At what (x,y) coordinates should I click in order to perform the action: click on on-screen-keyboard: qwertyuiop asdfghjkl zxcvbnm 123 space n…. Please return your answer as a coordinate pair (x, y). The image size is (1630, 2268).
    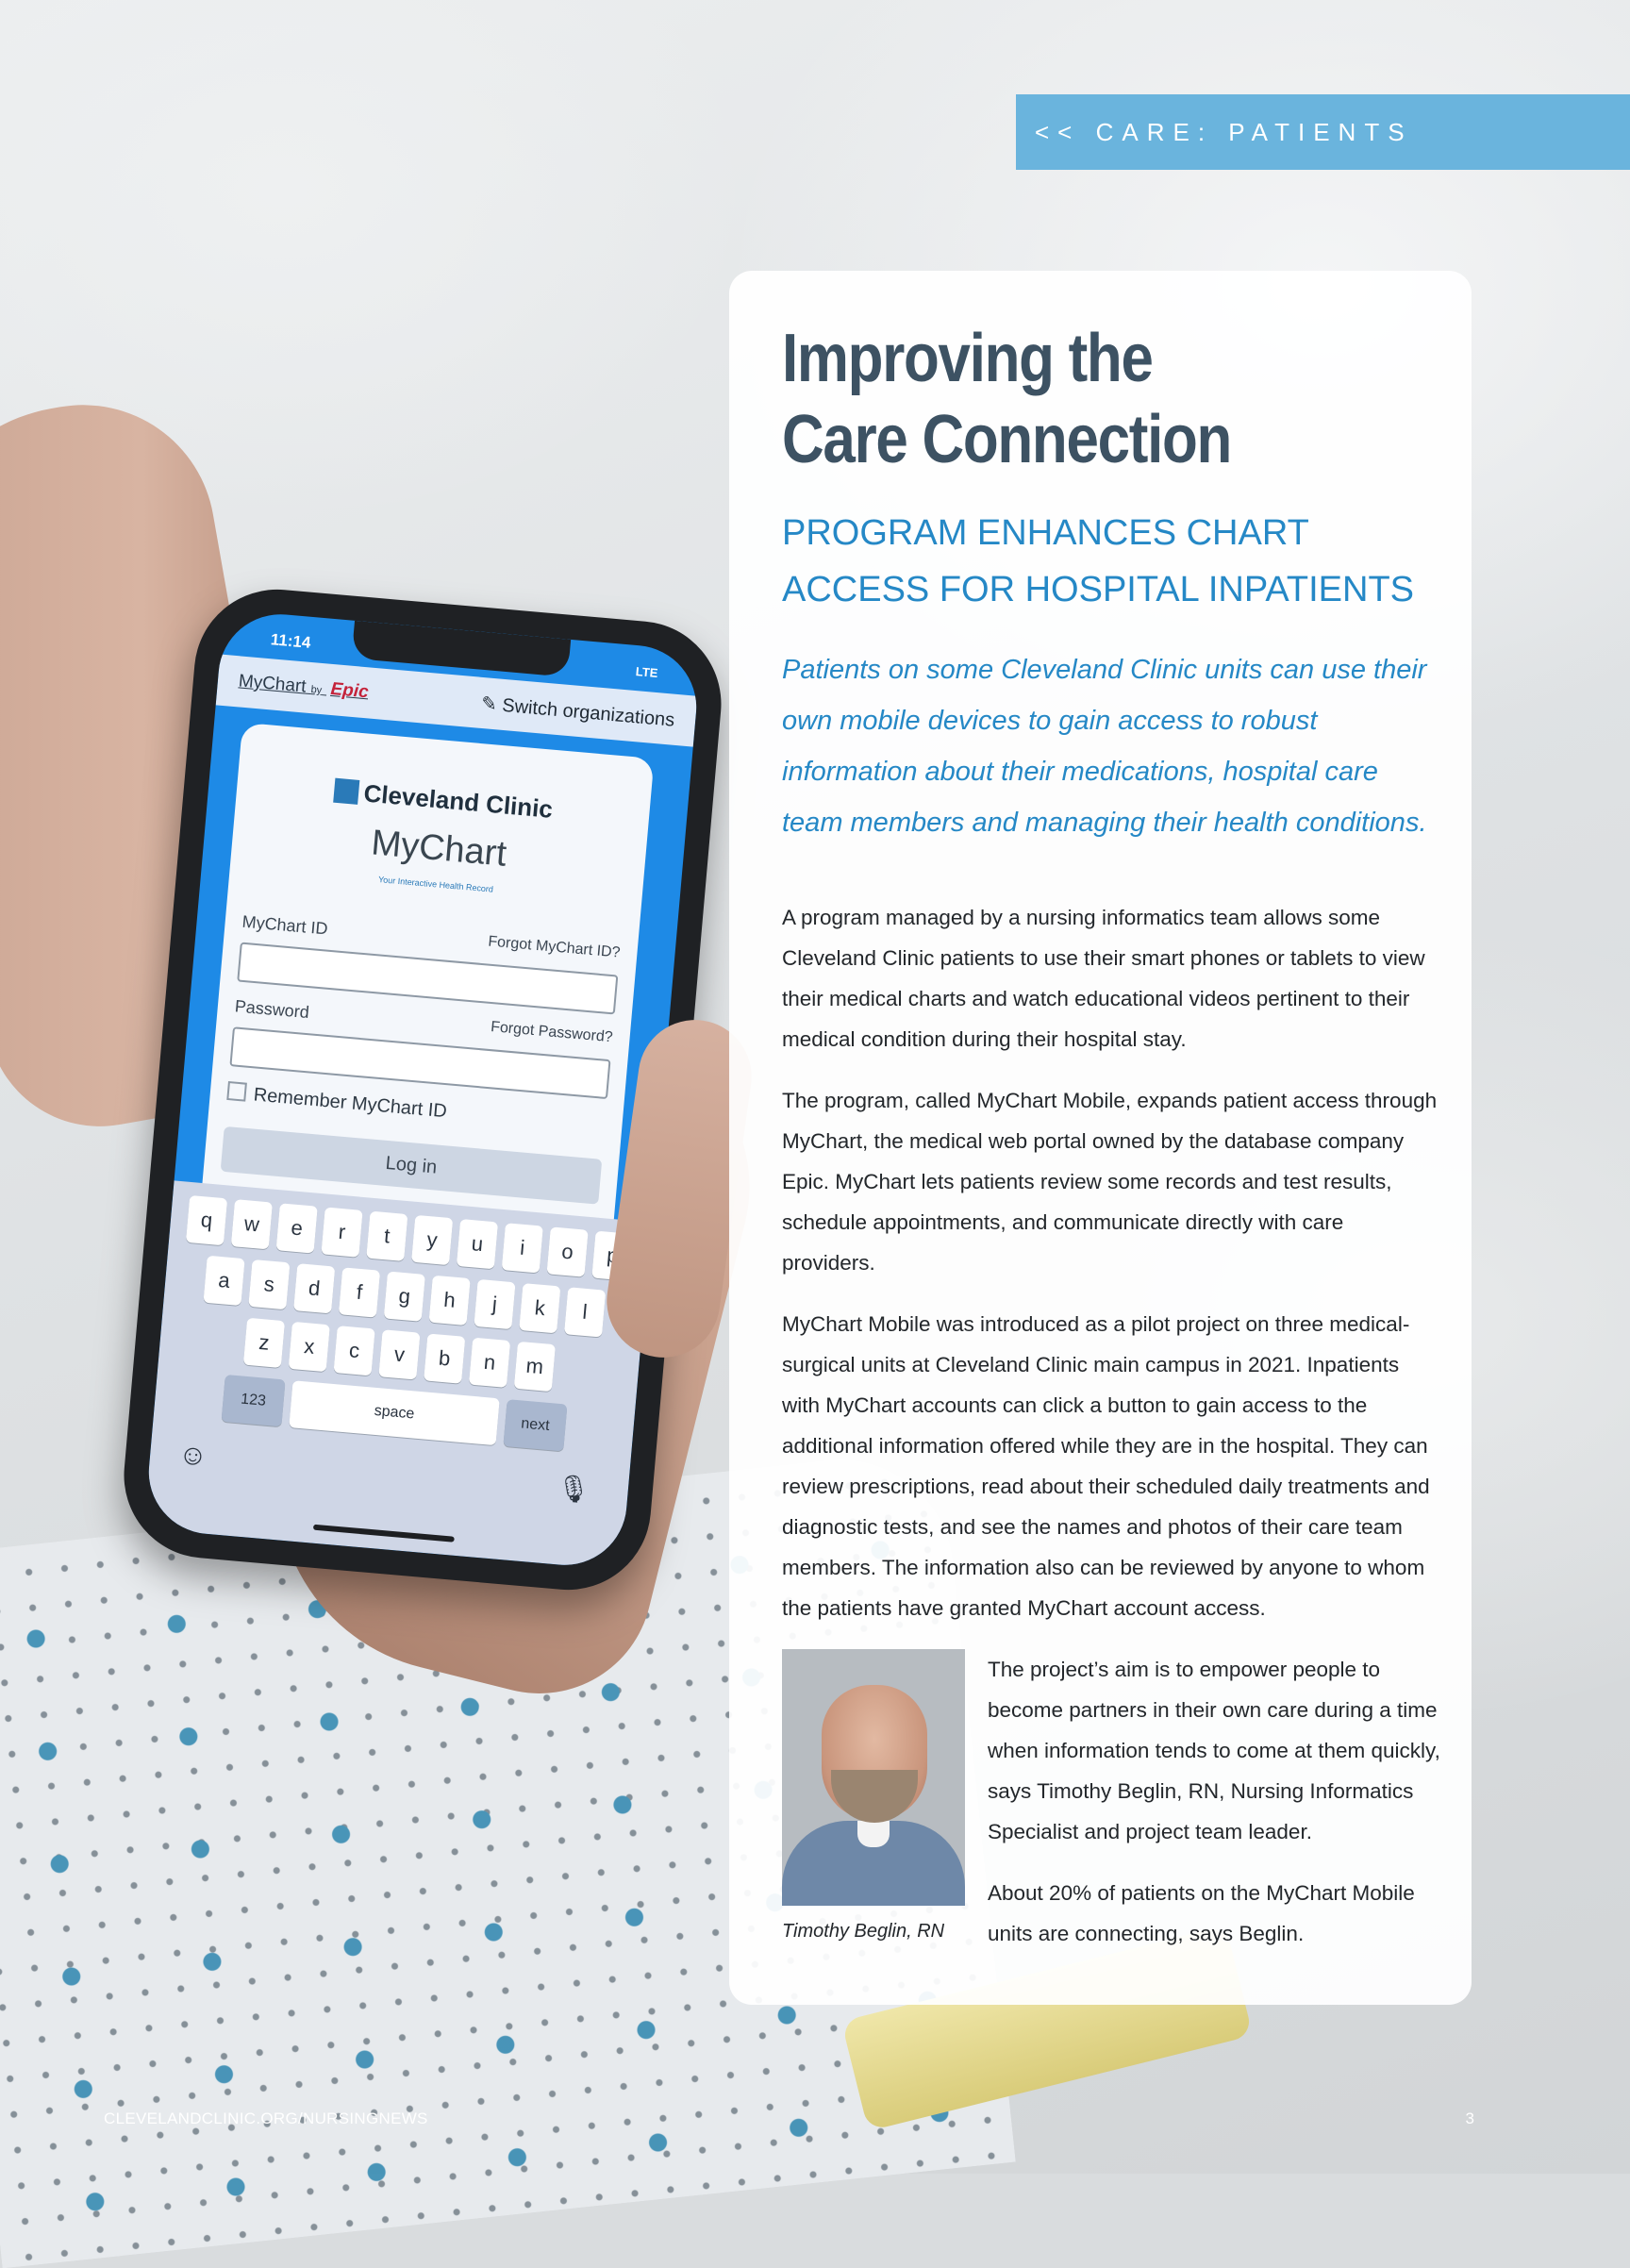
    Looking at the image, I should click on (398, 1375).